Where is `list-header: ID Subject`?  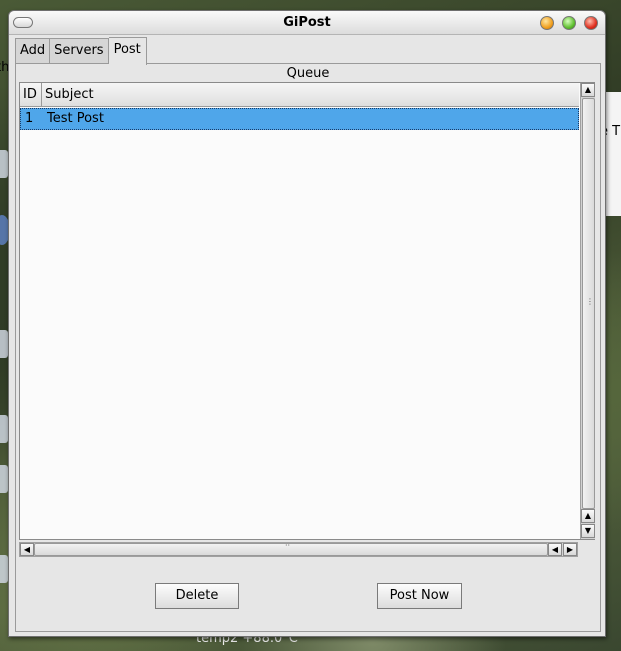 list-header: ID Subject is located at coordinates (299, 95).